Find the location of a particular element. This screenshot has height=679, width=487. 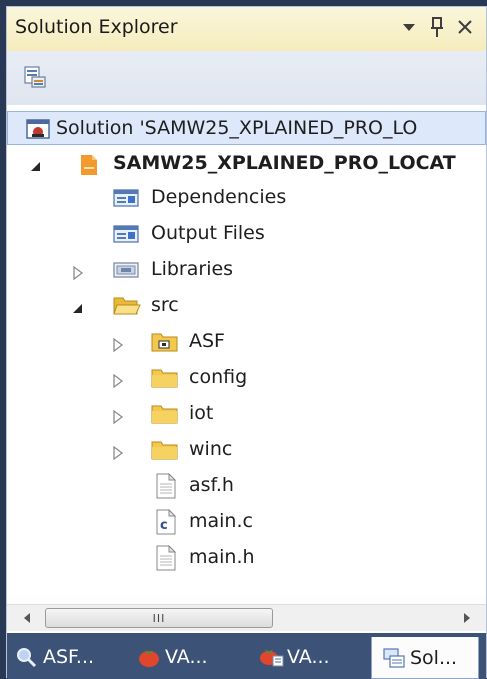

tree-item-label: main.c is located at coordinates (221, 521).